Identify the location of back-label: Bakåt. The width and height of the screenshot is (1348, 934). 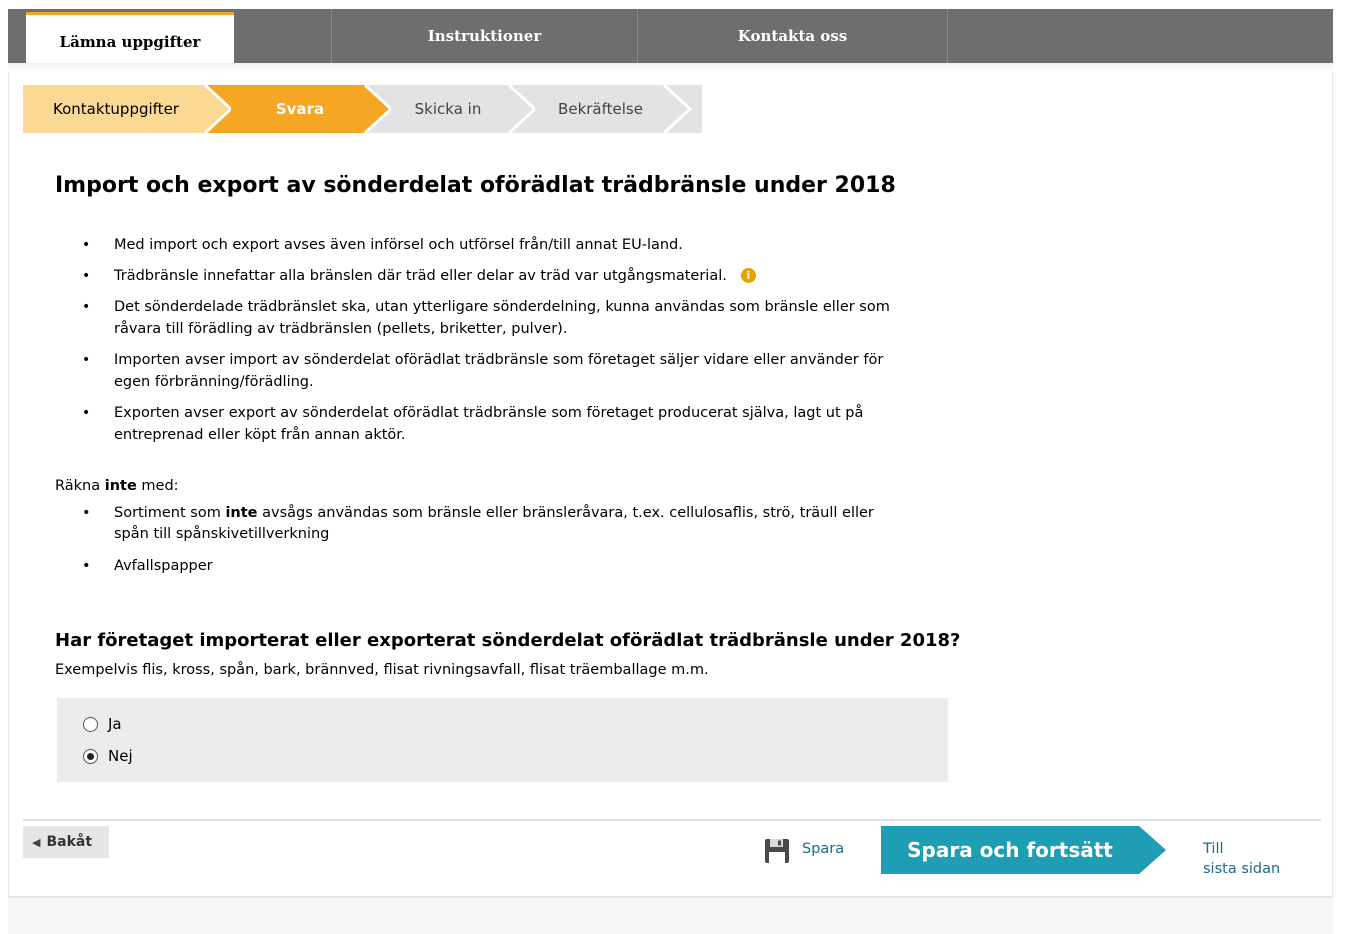
(69, 842).